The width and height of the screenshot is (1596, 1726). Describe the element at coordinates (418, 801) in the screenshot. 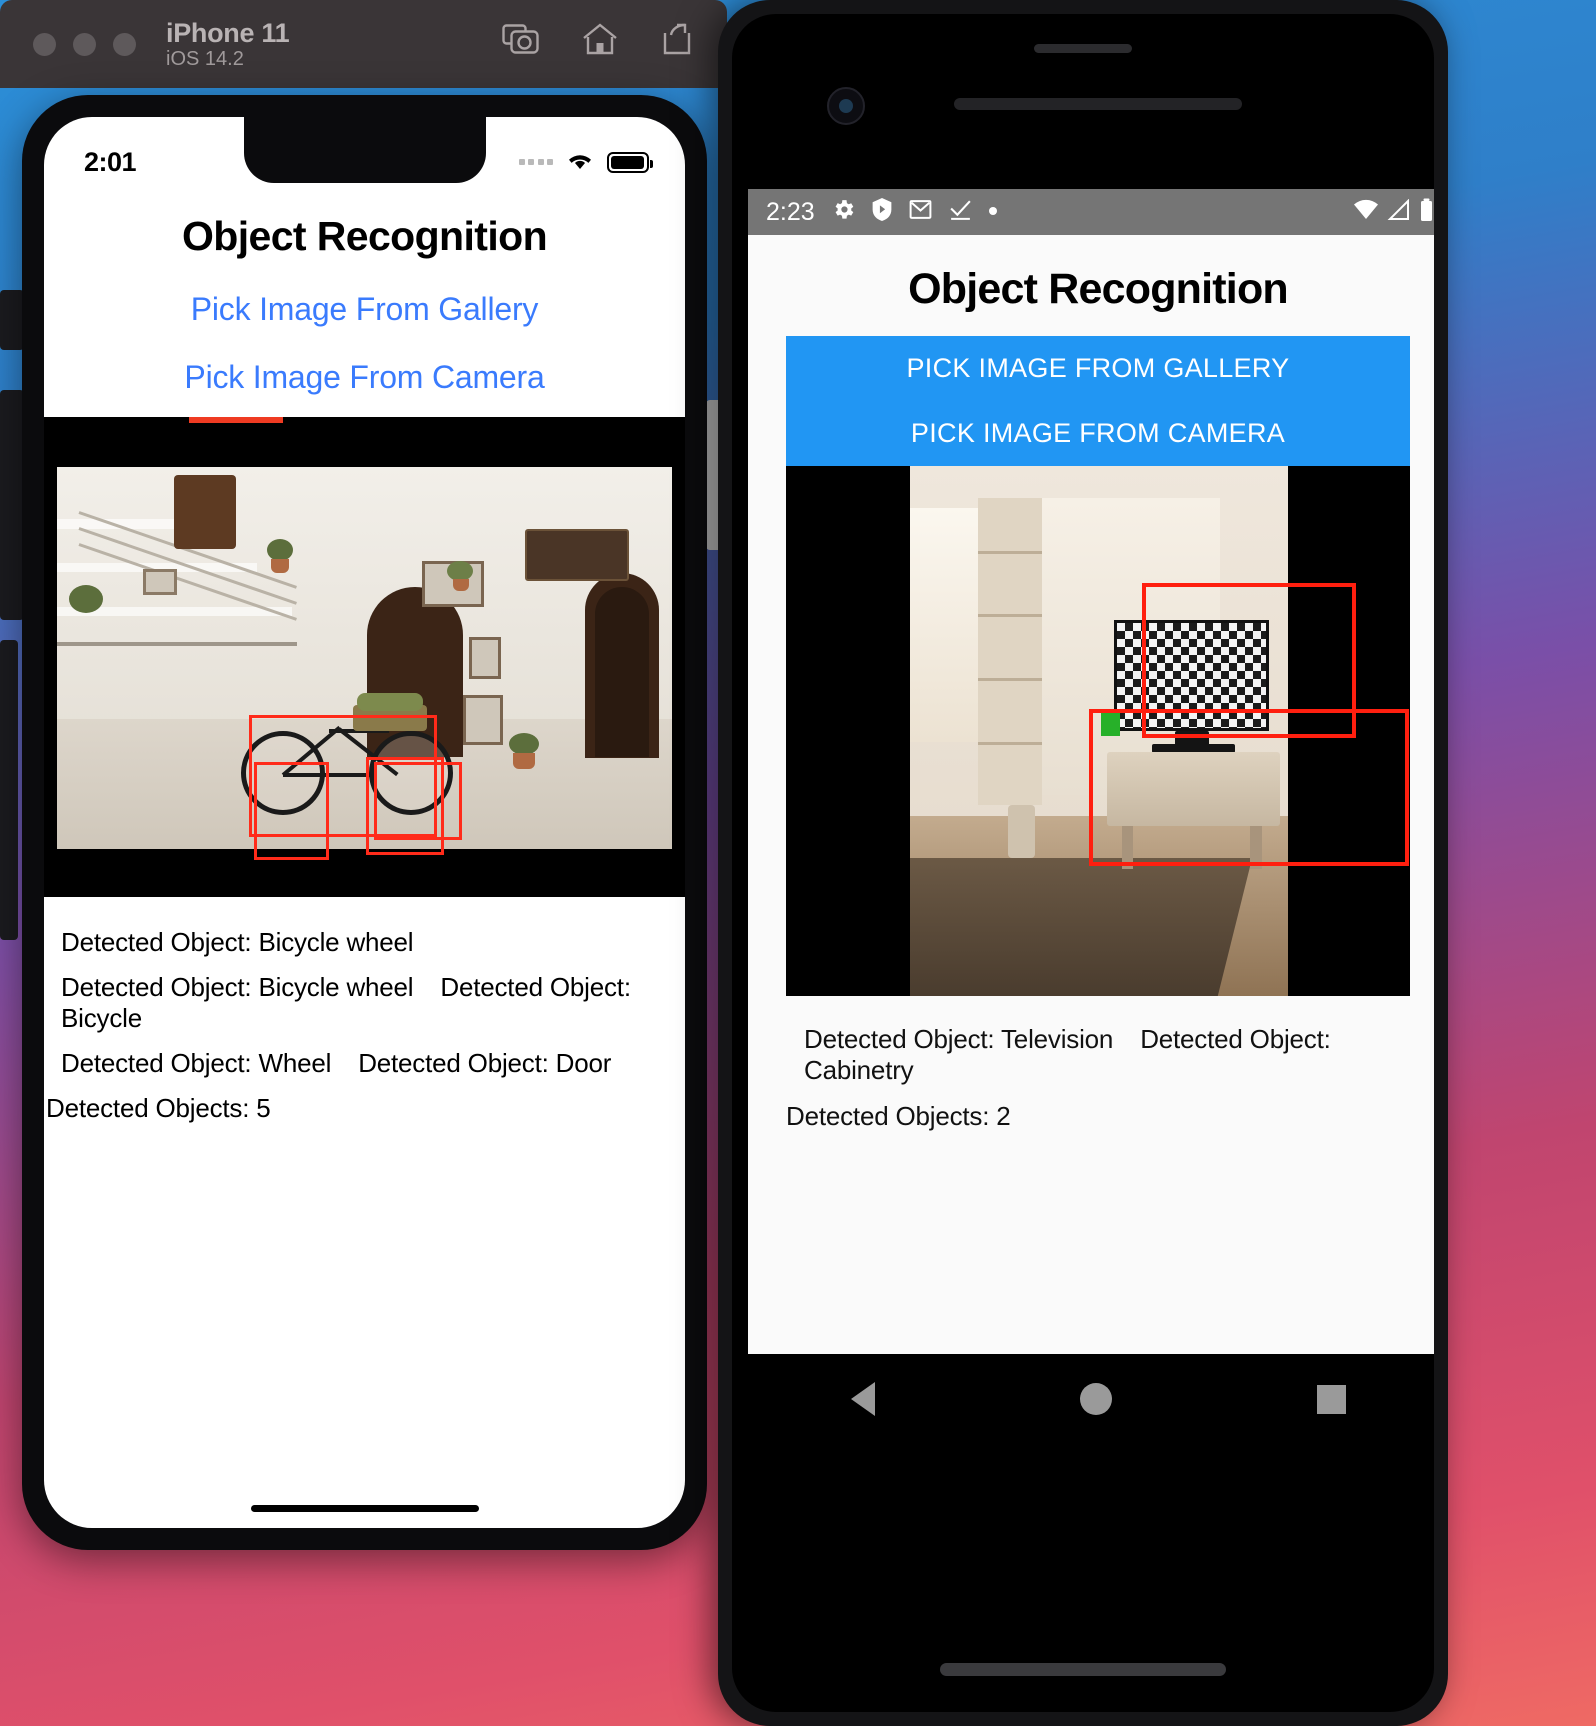

I see `bounding-box-wheel` at that location.